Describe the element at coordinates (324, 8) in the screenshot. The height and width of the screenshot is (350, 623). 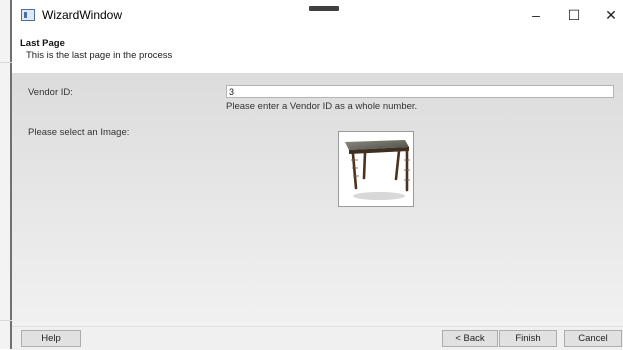
I see `drag-handle` at that location.